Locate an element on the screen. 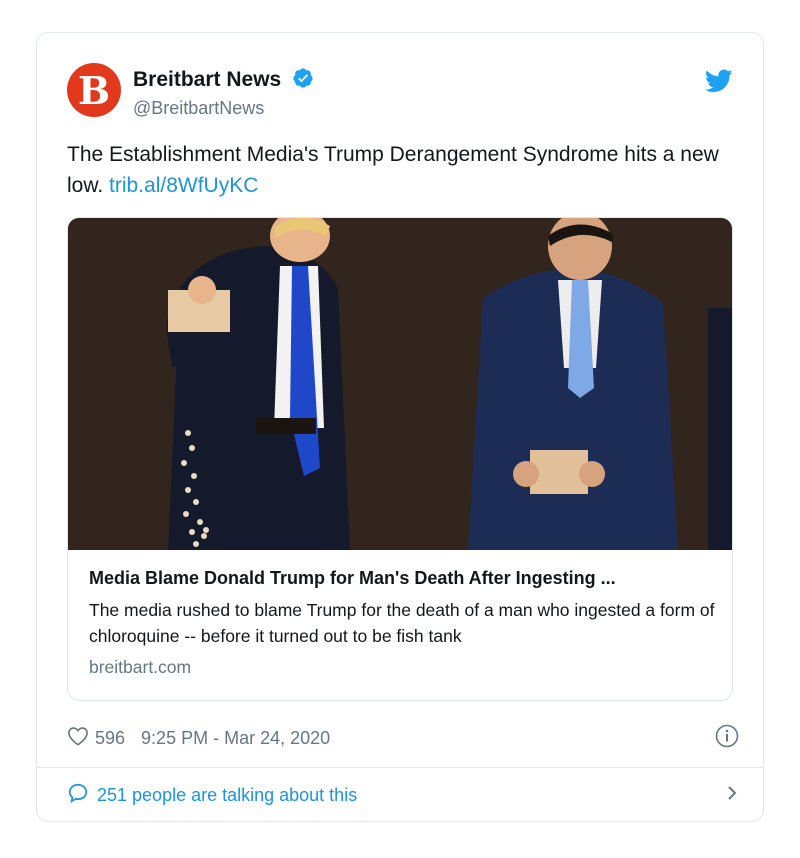  author-avatar: B is located at coordinates (94, 90).